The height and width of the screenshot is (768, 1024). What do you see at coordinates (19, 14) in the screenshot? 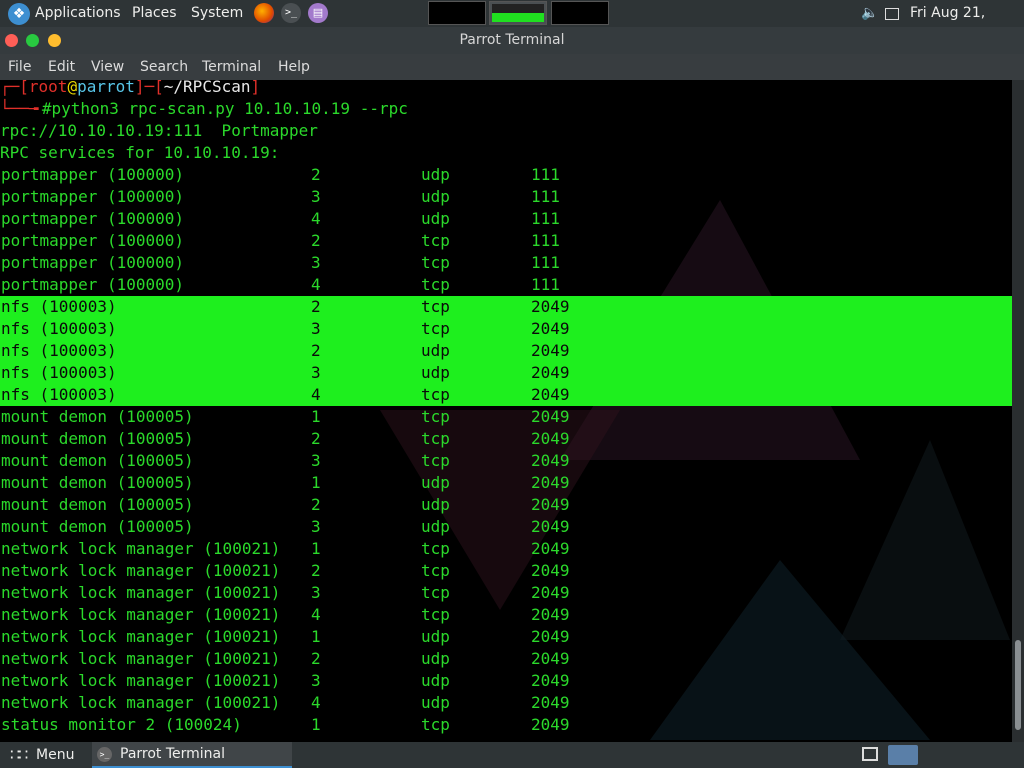
I see `parrot-logo-icon: ❖` at bounding box center [19, 14].